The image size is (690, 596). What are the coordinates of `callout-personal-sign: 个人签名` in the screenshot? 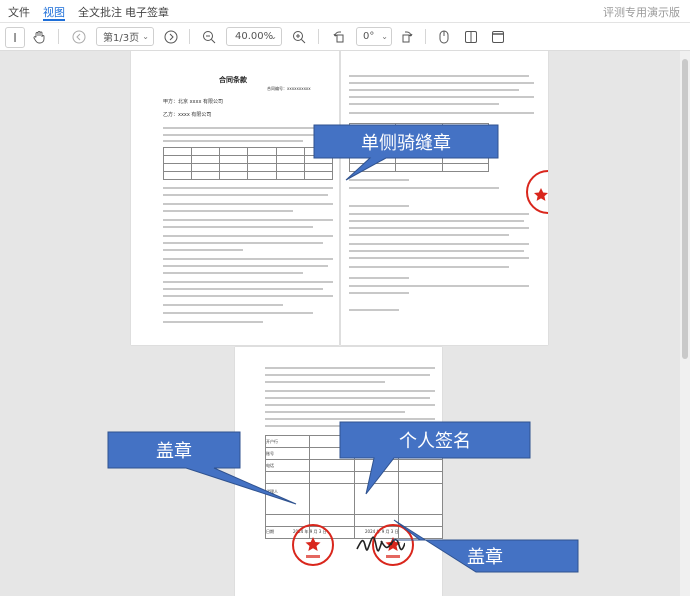 It's located at (435, 441).